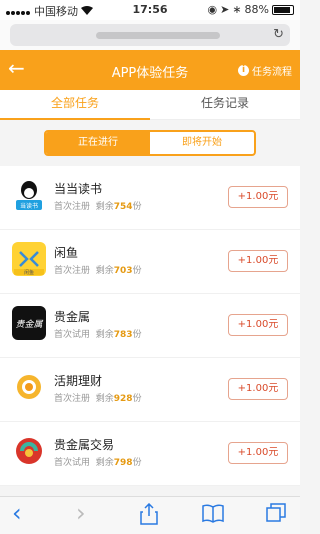 Image resolution: width=320 pixels, height=534 pixels. I want to click on segment-upcoming: 即将开始, so click(202, 143).